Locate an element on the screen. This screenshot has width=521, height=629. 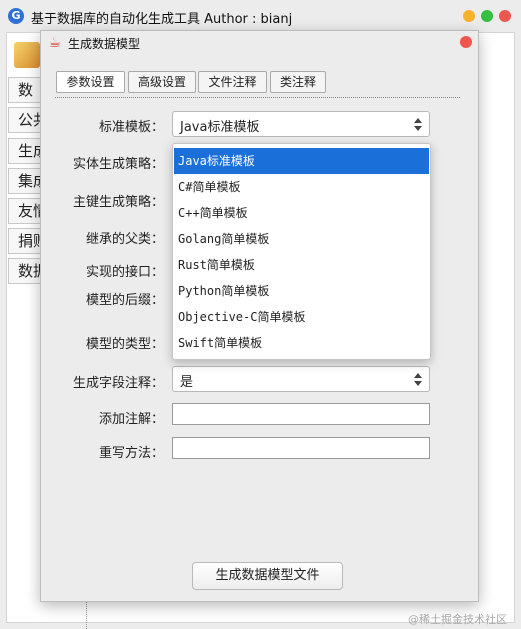
dropdown-option-rust: Rust简单模板 is located at coordinates (301, 265).